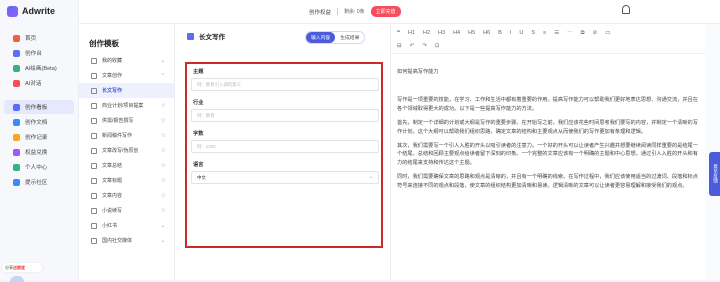  Describe the element at coordinates (126, 150) in the screenshot. I see `template-item-6: 文章改写/伪原创 ☆` at that location.